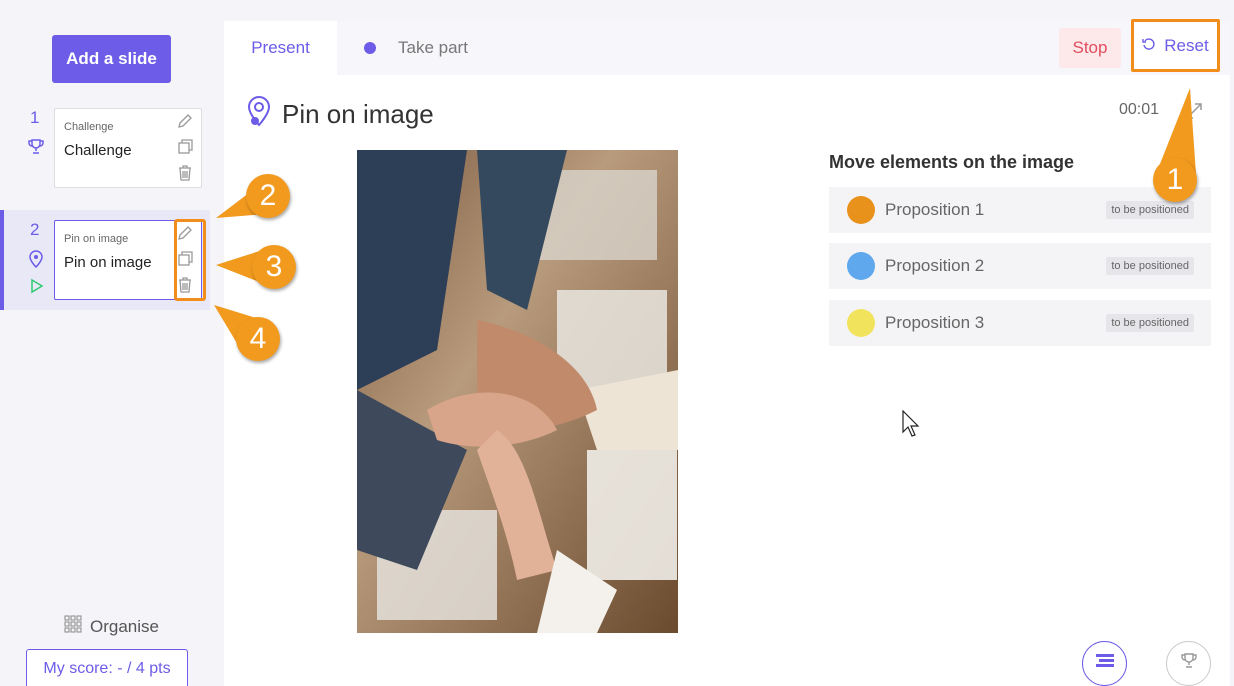  I want to click on callout-number: 2, so click(268, 196).